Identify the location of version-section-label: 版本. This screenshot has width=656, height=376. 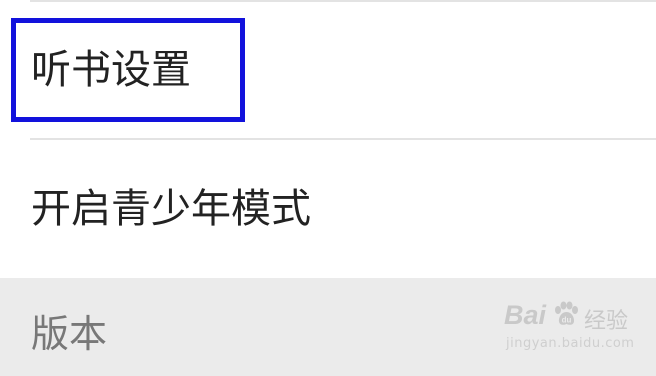
(69, 334).